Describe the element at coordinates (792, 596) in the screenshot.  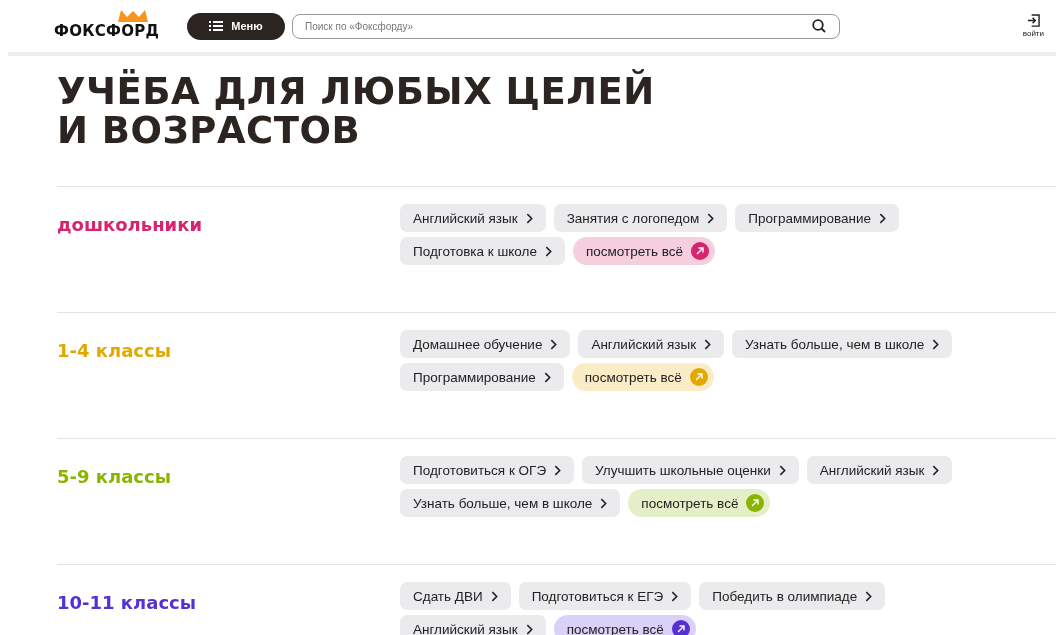
I see `category-link: Победить в олимпиаде` at that location.